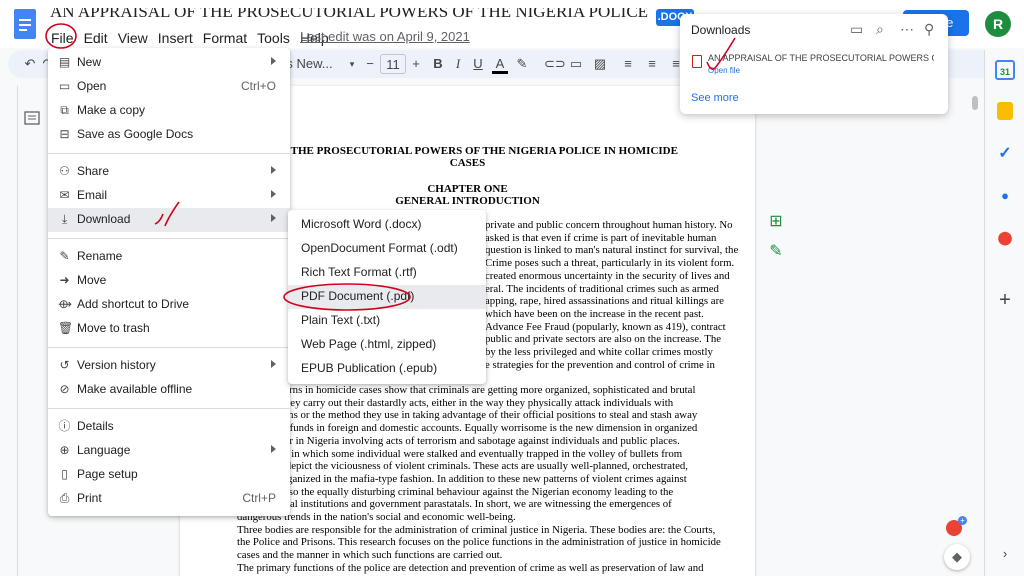 The width and height of the screenshot is (1024, 576). What do you see at coordinates (64, 171) in the screenshot?
I see `person-add-icon: ⚇` at bounding box center [64, 171].